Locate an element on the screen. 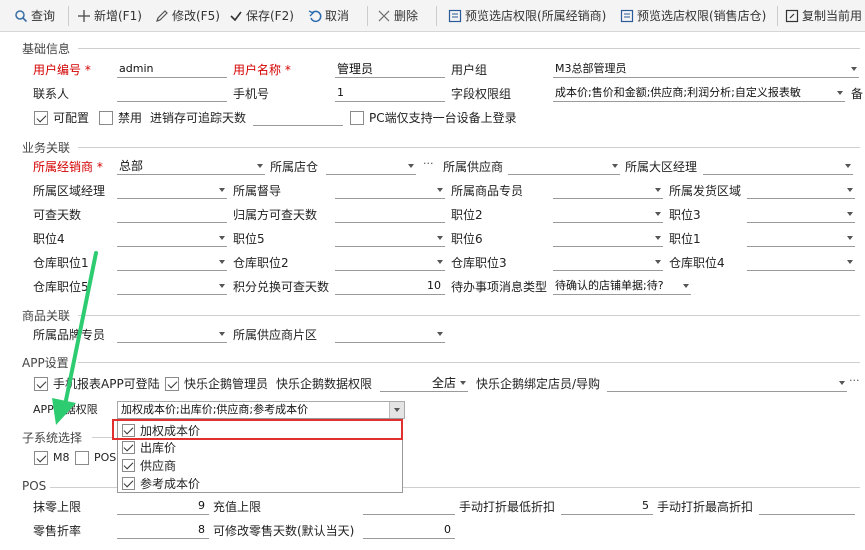 This screenshot has height=550, width=865. edit-button: 修改(F5) is located at coordinates (187, 16).